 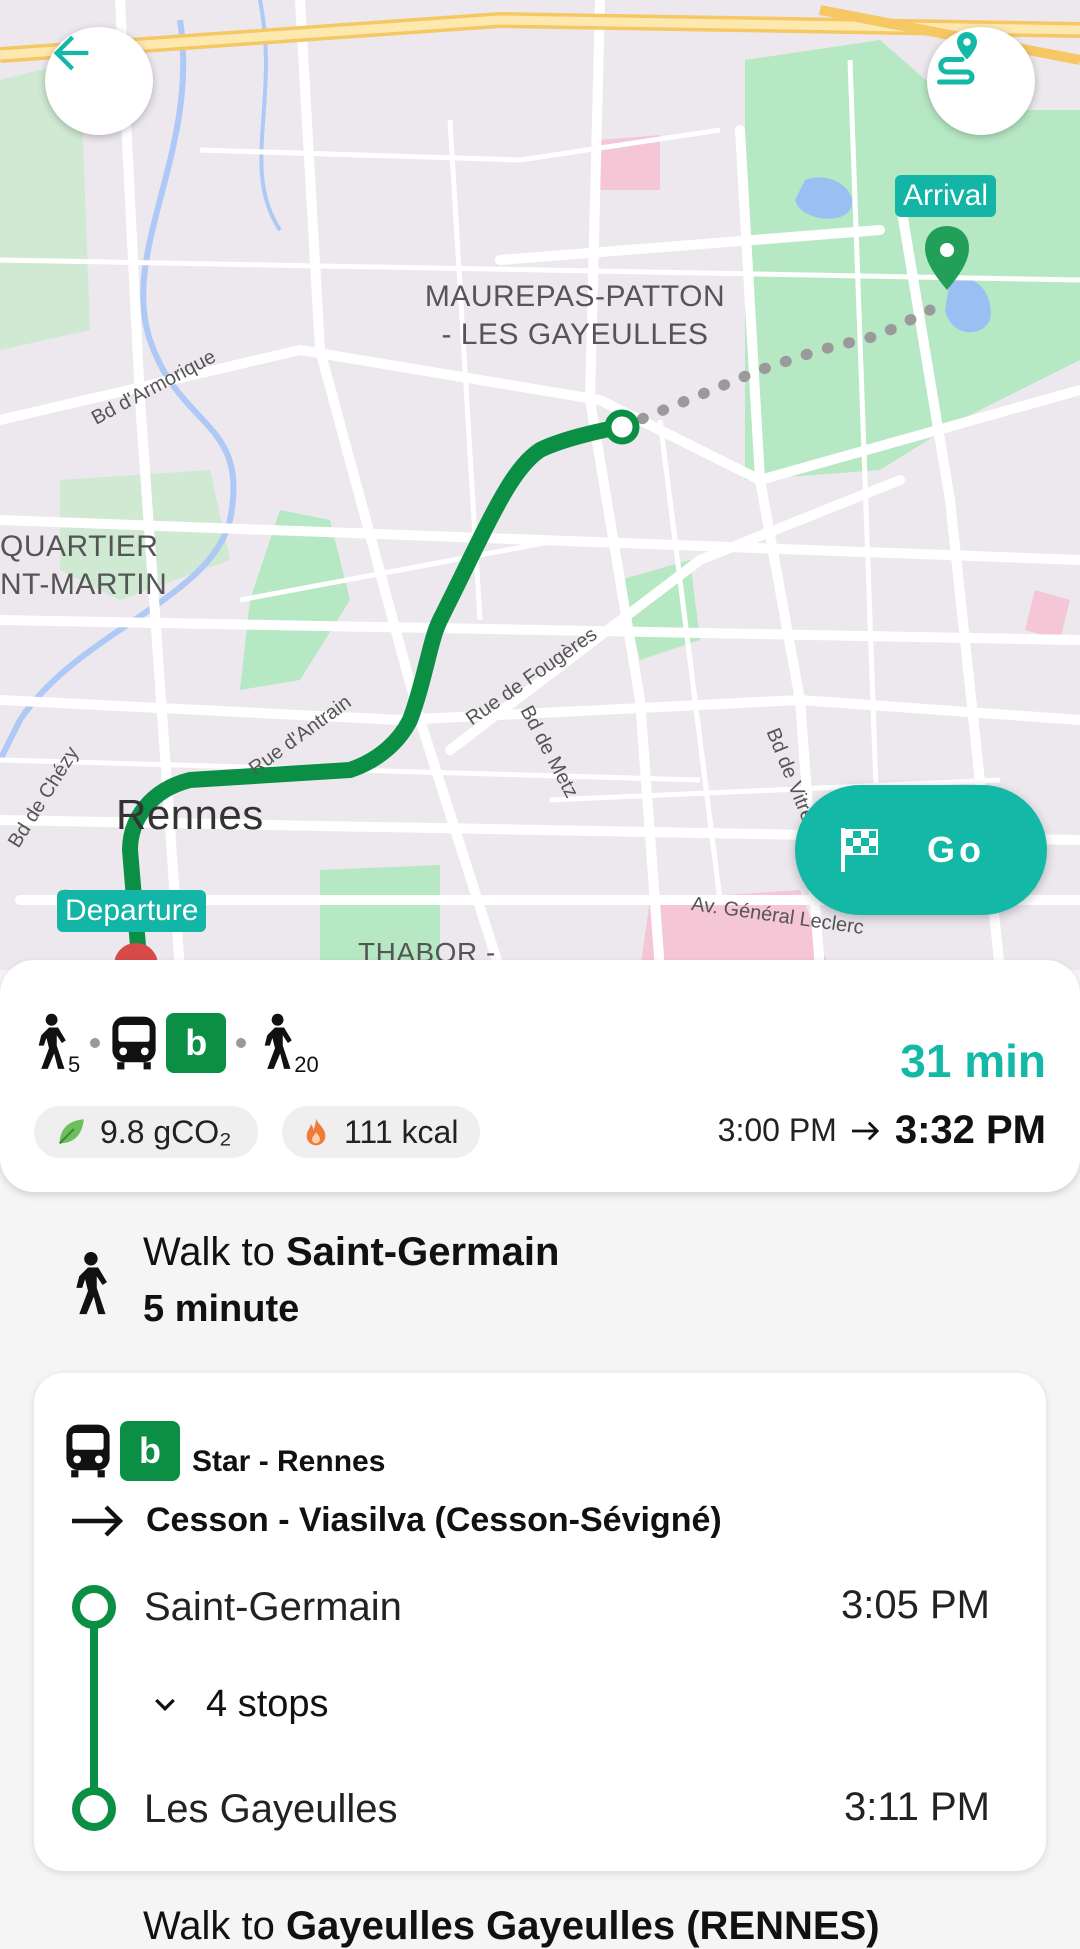 I want to click on route-options-button, so click(x=981, y=81).